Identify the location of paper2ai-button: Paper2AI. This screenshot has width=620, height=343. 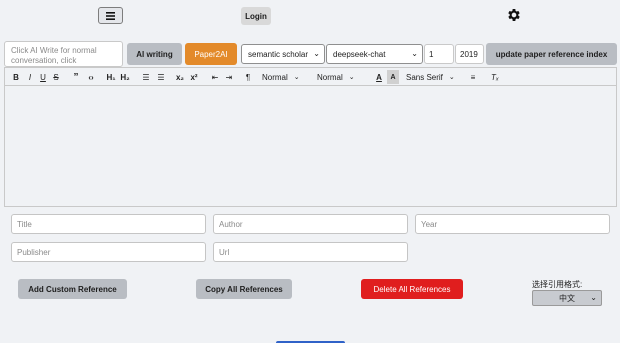
(211, 54).